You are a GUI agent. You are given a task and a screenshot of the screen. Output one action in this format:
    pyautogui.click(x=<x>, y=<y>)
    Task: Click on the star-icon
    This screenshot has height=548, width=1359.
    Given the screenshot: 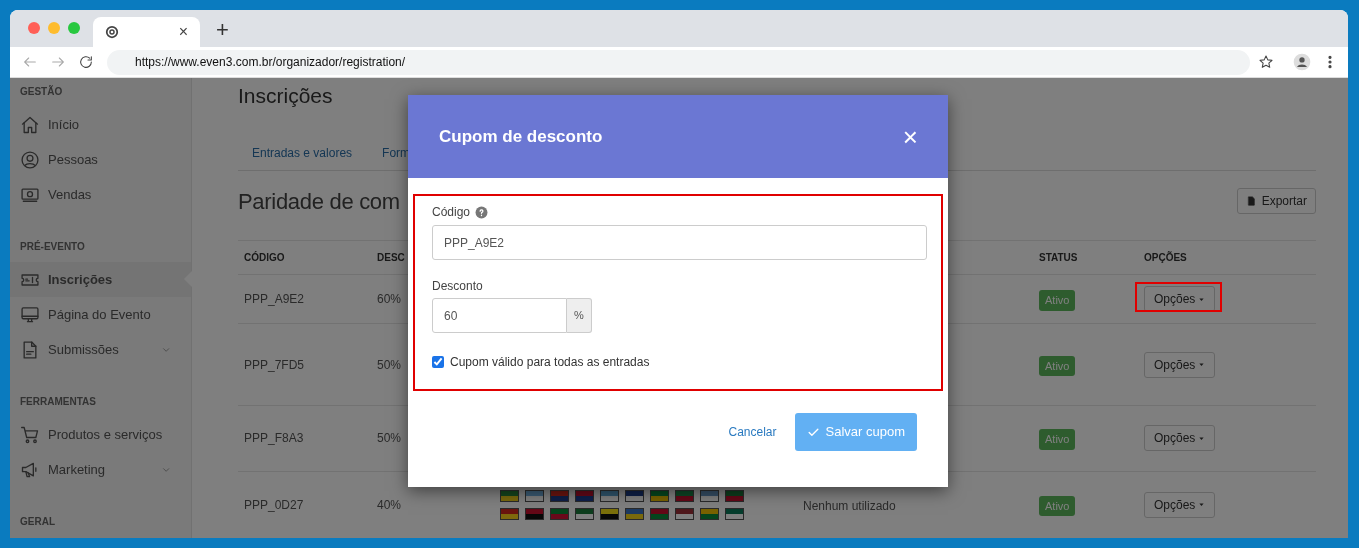 What is the action you would take?
    pyautogui.click(x=1266, y=62)
    